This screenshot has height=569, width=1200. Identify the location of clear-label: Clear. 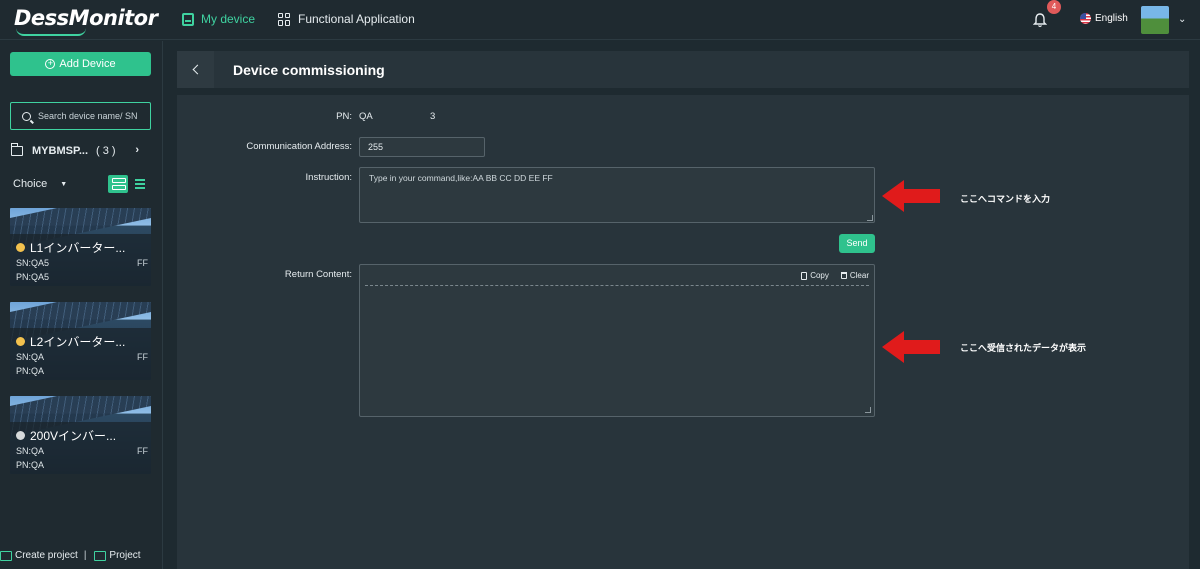
(859, 275).